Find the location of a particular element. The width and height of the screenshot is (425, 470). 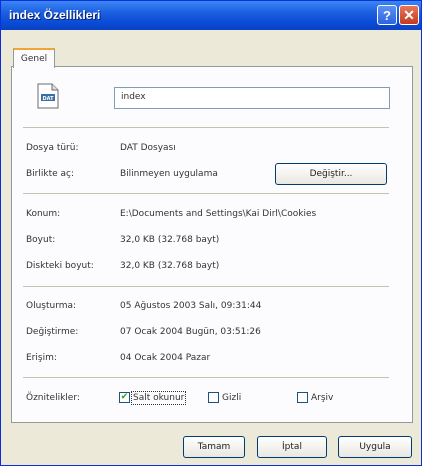

archive-checkbox: Arşiv is located at coordinates (315, 397).